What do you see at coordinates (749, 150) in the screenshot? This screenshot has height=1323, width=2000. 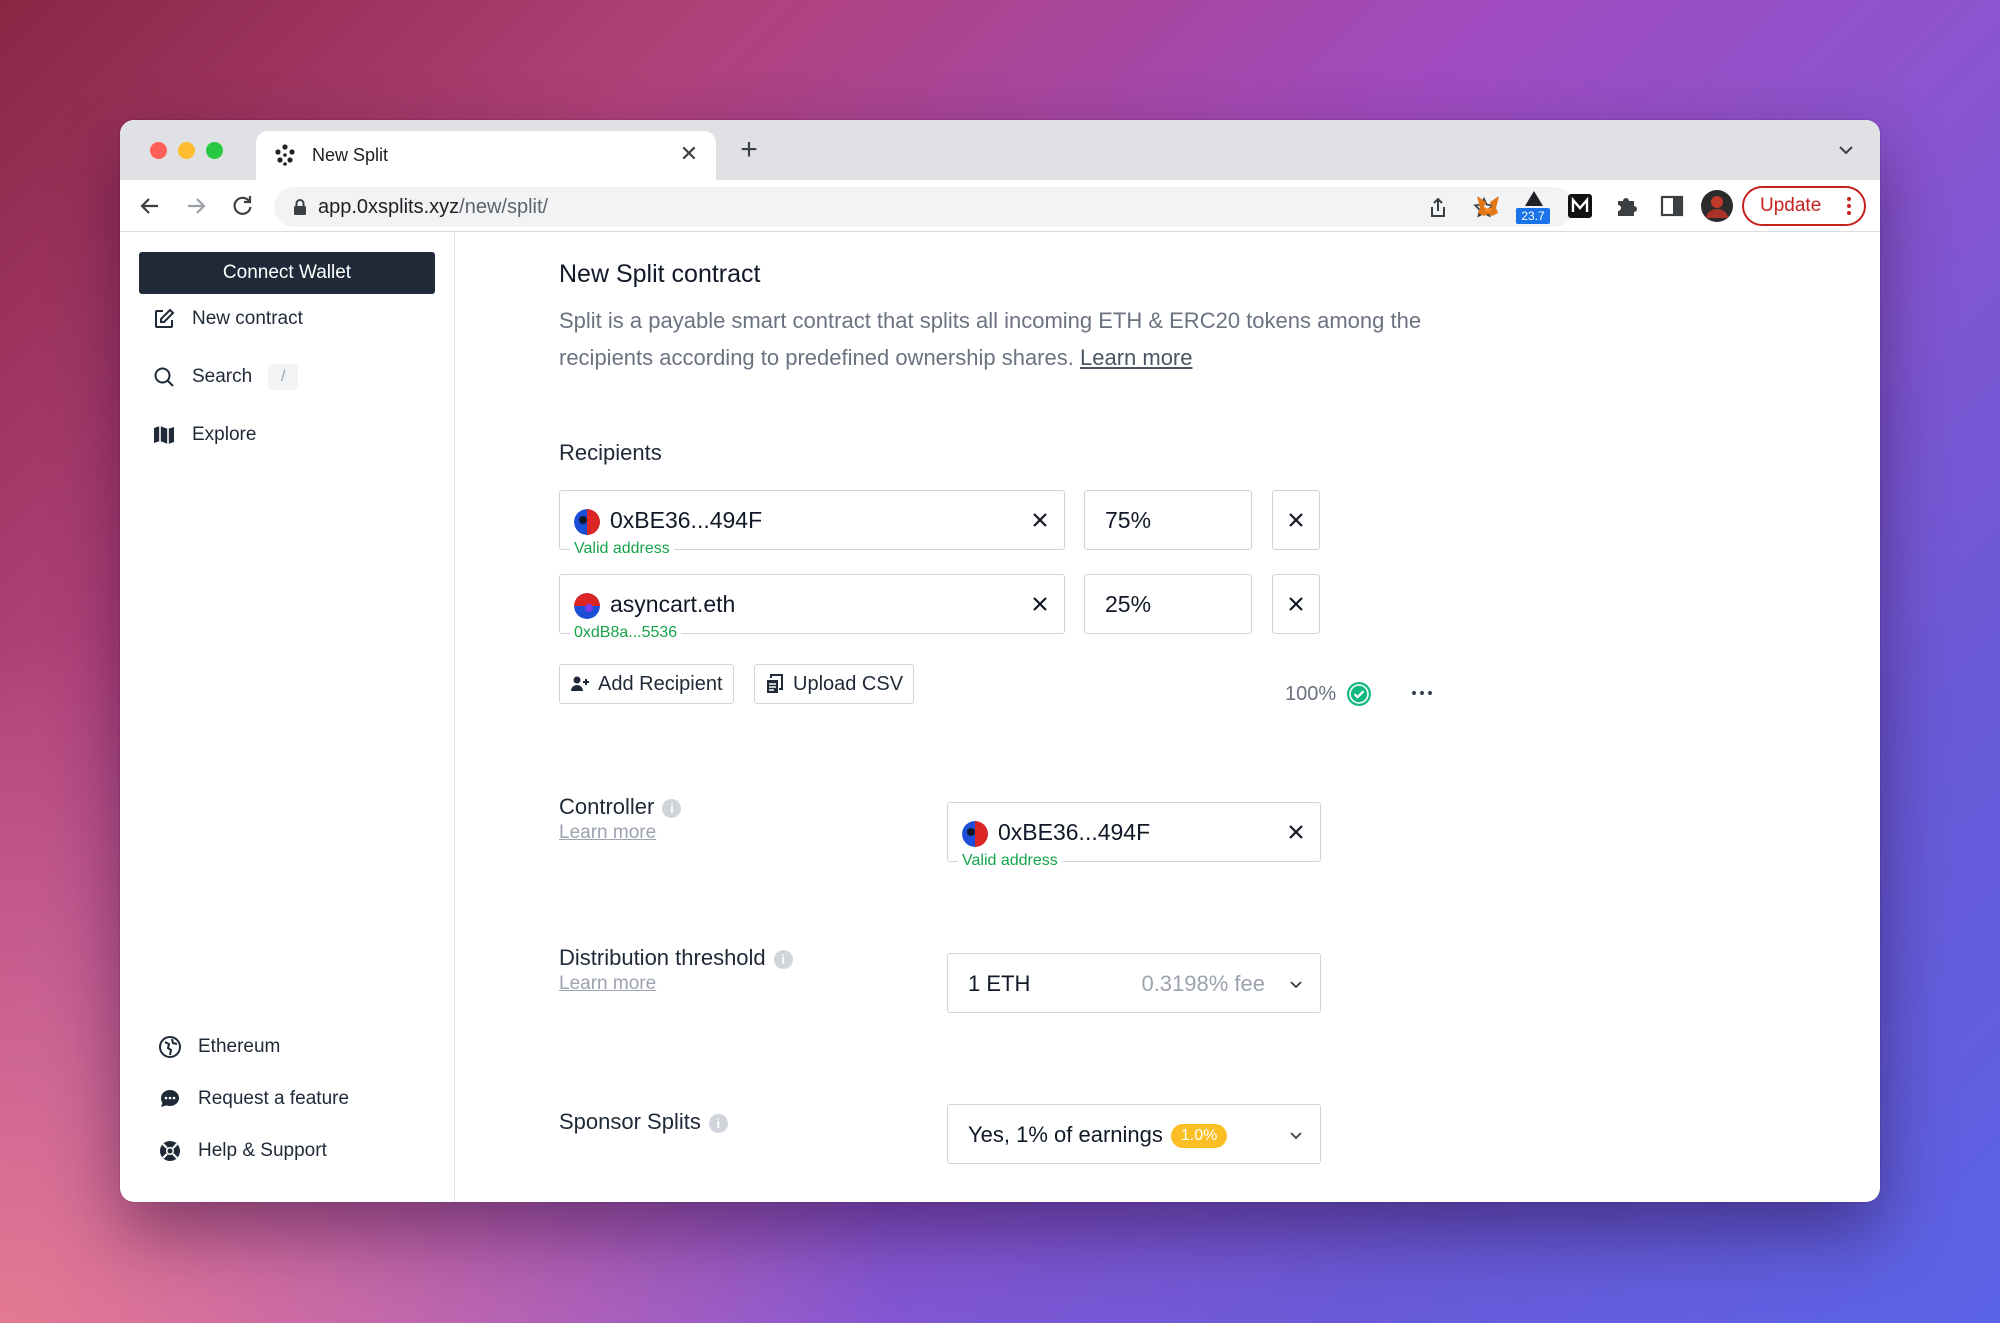 I see `new-tab-button: +` at bounding box center [749, 150].